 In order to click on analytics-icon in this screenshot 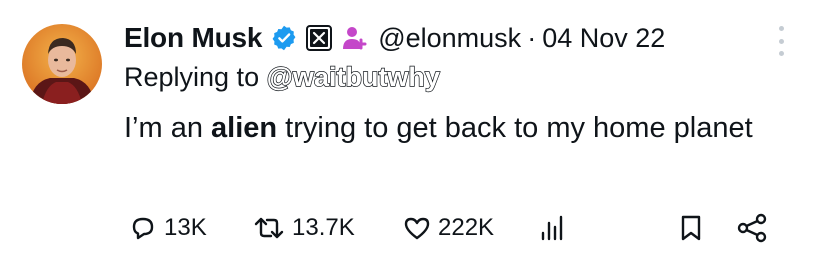, I will do `click(554, 228)`.